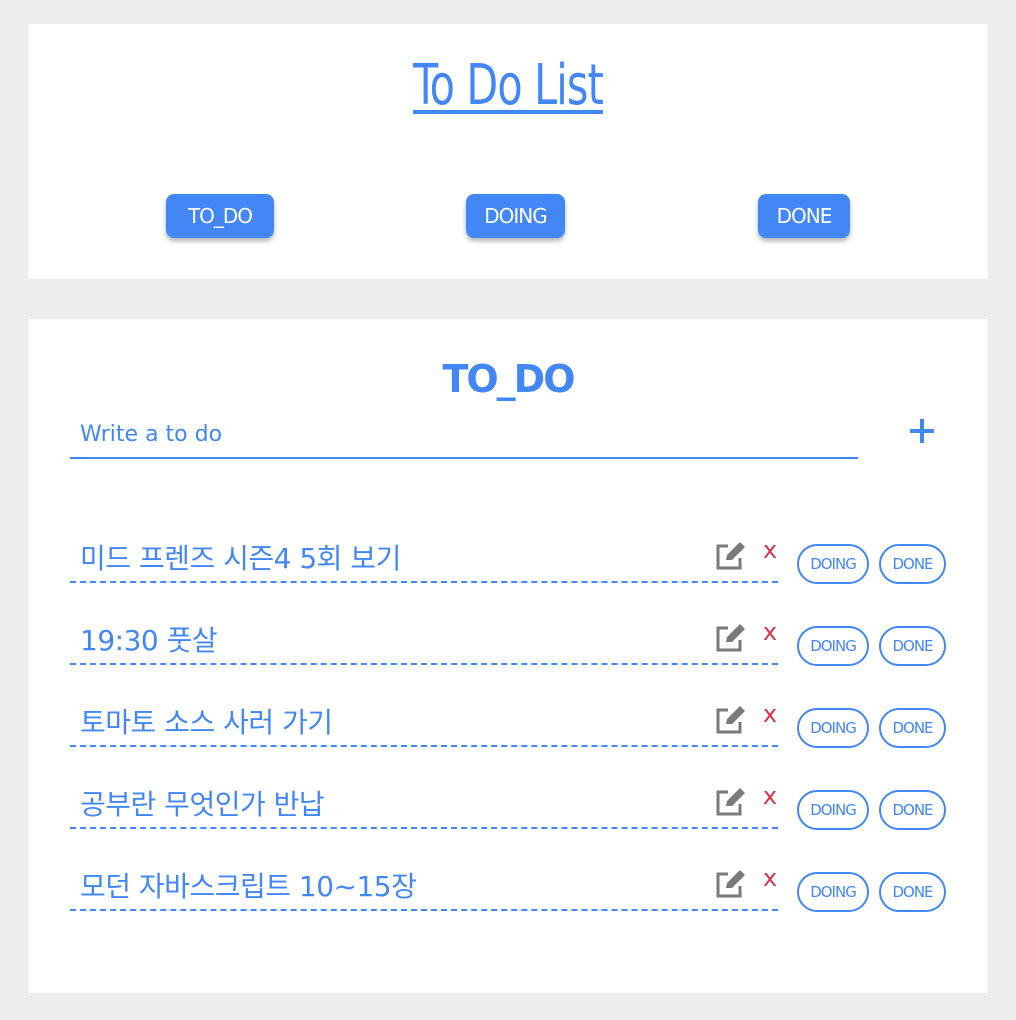 This screenshot has height=1020, width=1016. Describe the element at coordinates (508, 880) in the screenshot. I see `todo-item: 모던 자바스크립트 10~15장 x DOING DONE` at that location.